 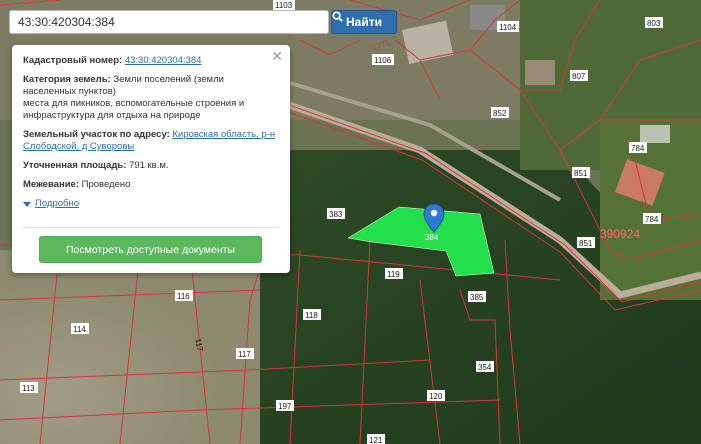 I want to click on parcel-label-121: 121, so click(x=376, y=439).